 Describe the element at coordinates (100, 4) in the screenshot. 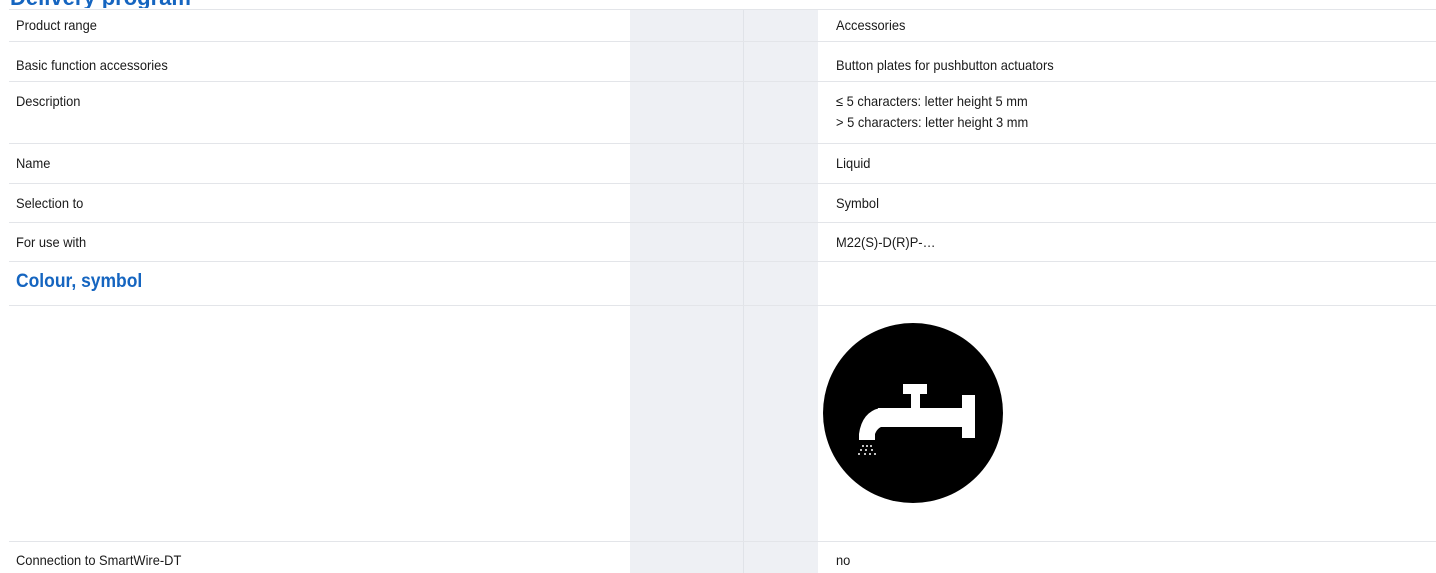

I see `page-heading: Delivery program` at that location.